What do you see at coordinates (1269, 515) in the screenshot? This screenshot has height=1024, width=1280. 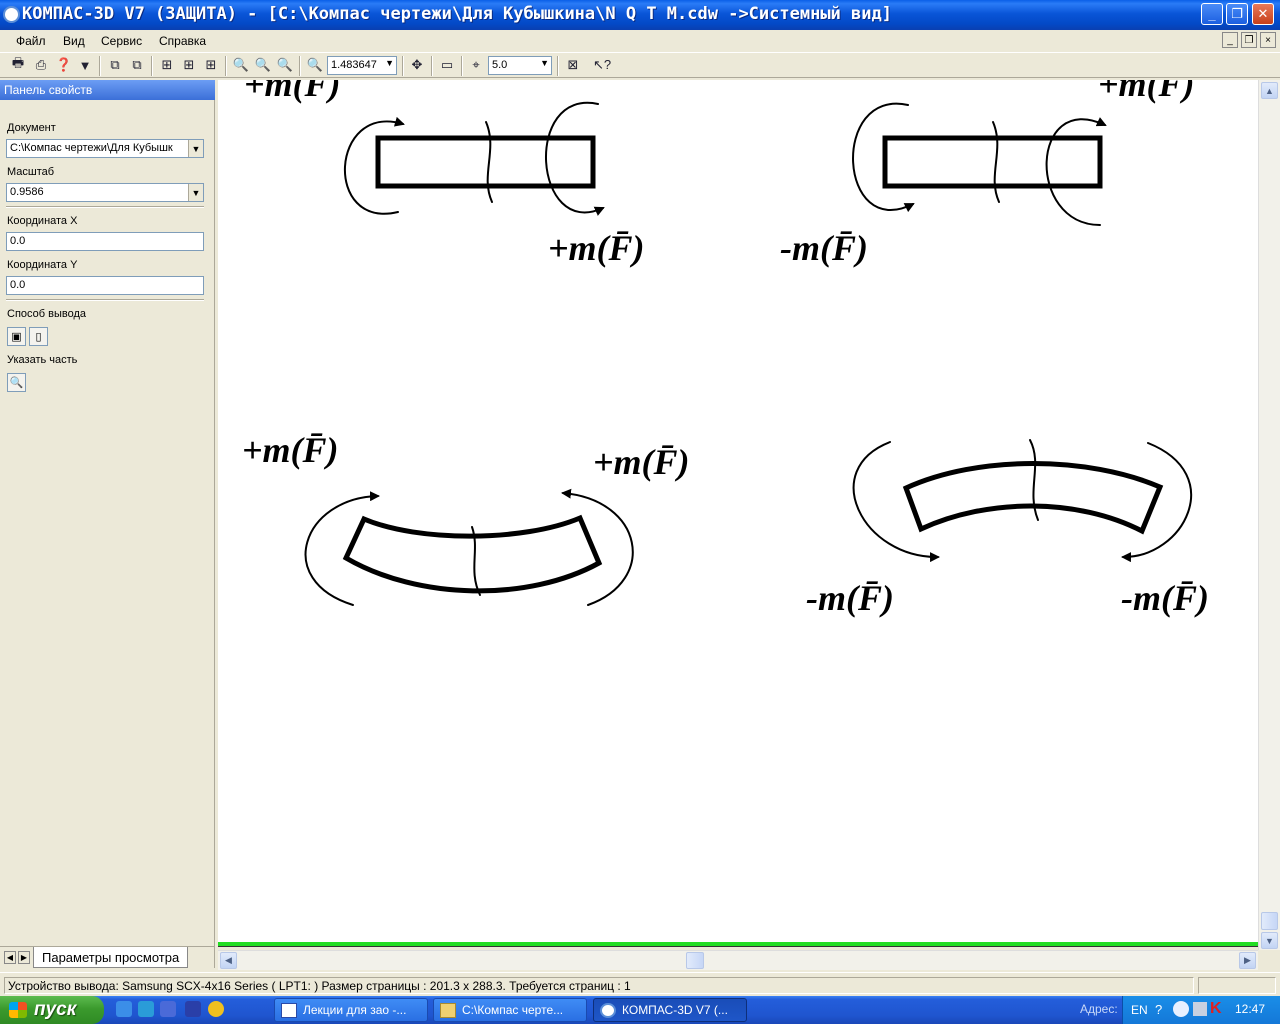 I see `vertical-scrollbar: ▲ ▼` at bounding box center [1269, 515].